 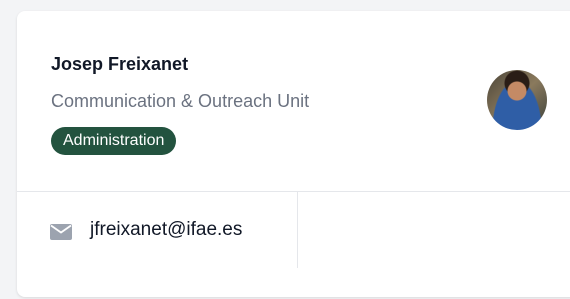 What do you see at coordinates (517, 100) in the screenshot?
I see `avatar` at bounding box center [517, 100].